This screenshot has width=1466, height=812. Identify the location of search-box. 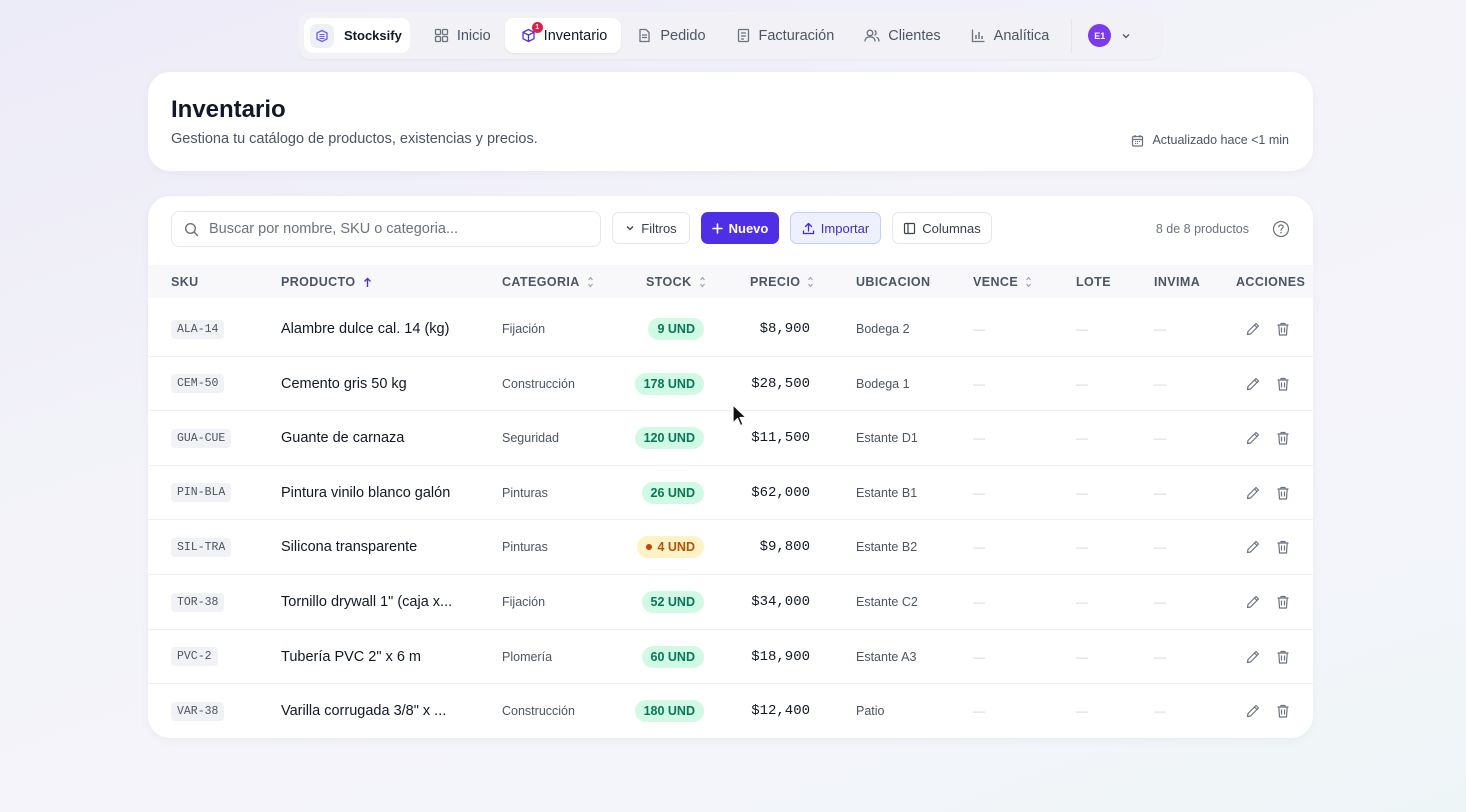
(386, 229).